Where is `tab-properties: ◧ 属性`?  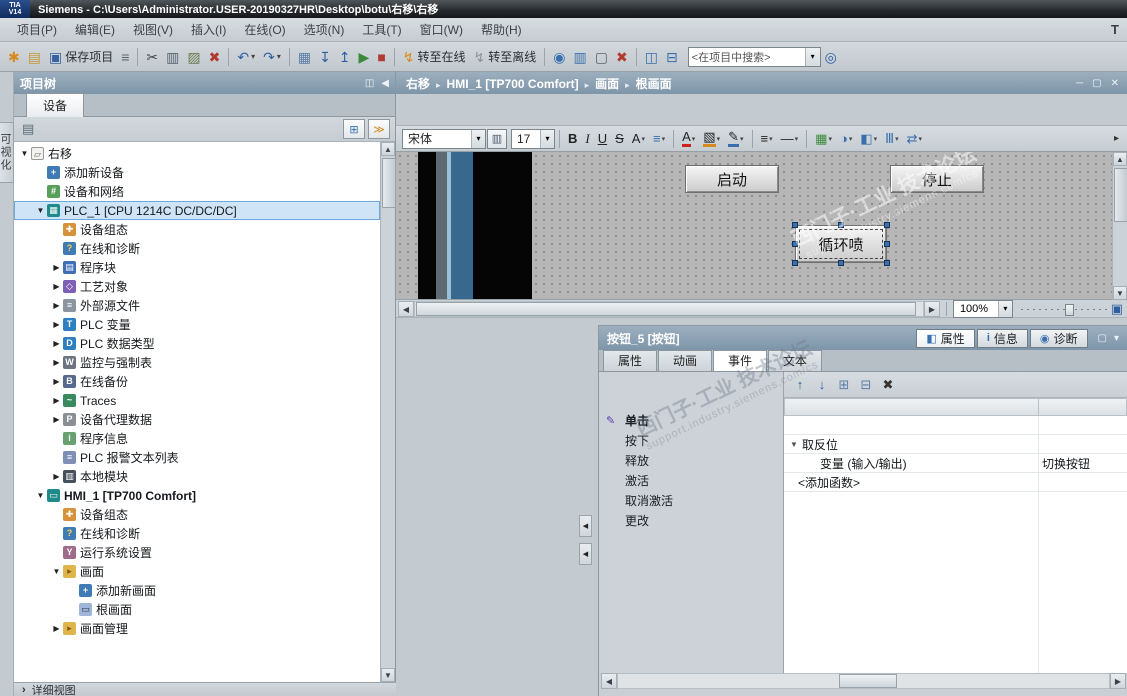 tab-properties: ◧ 属性 is located at coordinates (945, 338).